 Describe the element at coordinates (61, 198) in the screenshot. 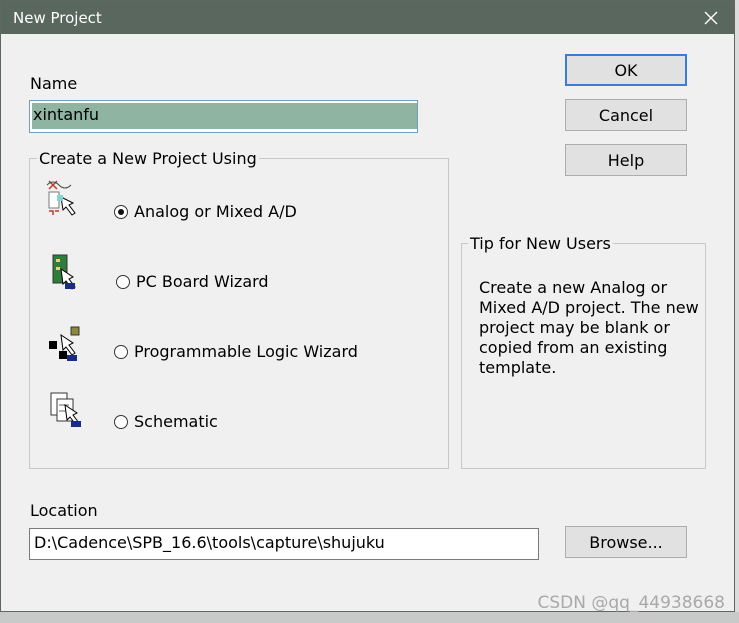

I see `analog-project-icon` at that location.